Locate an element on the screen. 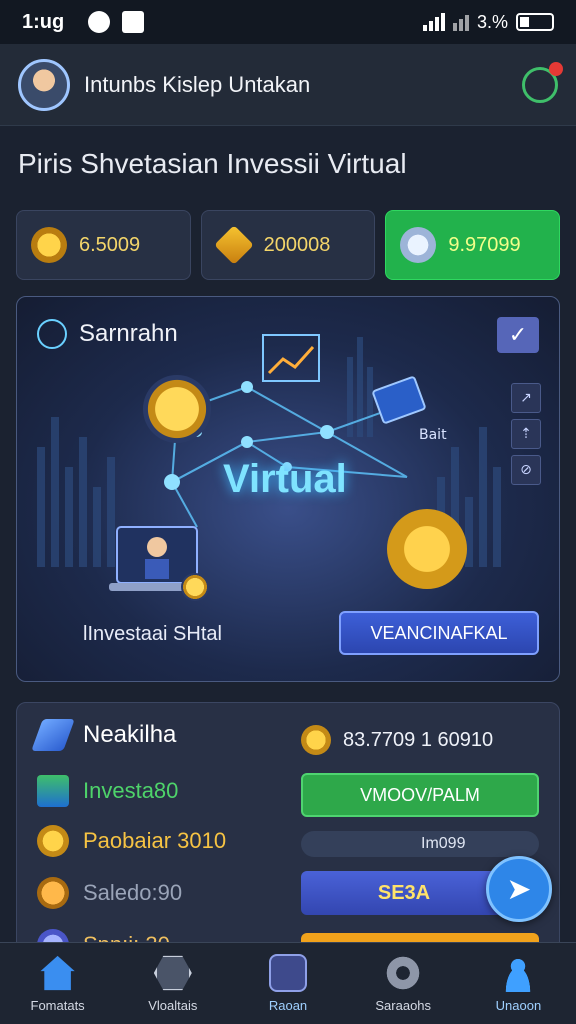 The height and width of the screenshot is (1024, 576). status-time: 1:ug is located at coordinates (43, 21).